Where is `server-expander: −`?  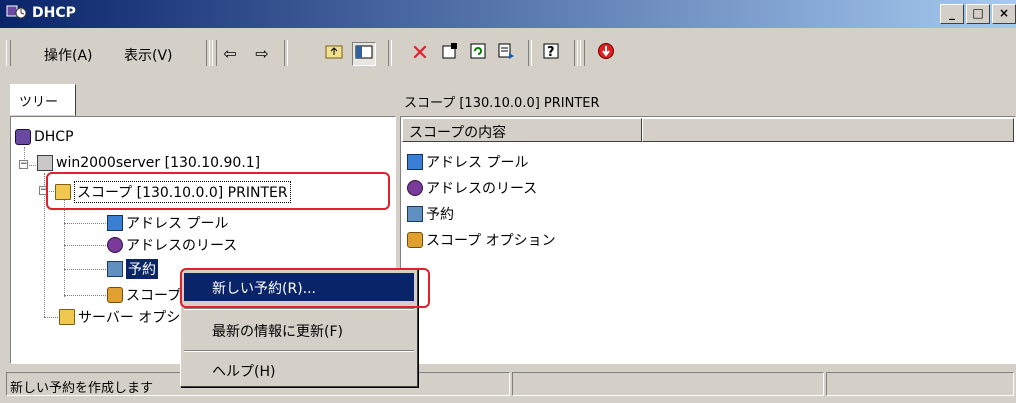 server-expander: − is located at coordinates (23, 164).